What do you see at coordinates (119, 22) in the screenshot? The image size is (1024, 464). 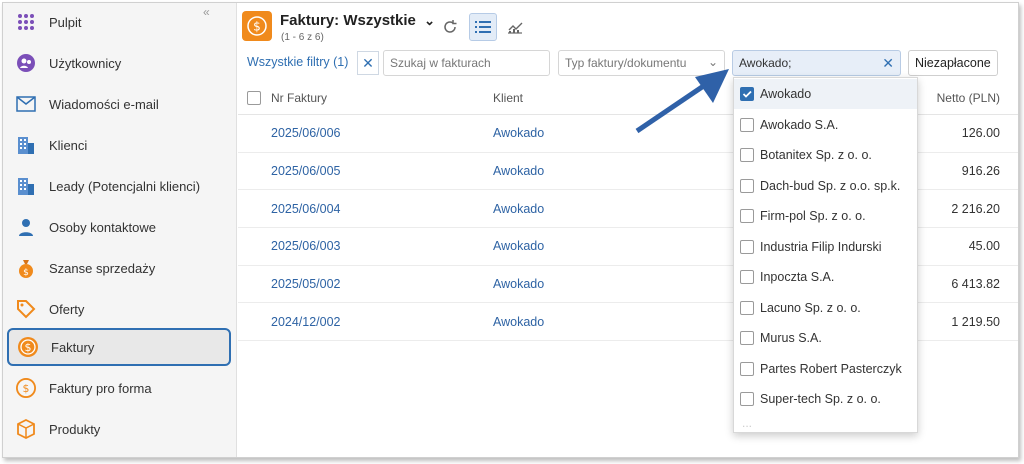 I see `sidebar-item-pulpit: Pulpit` at bounding box center [119, 22].